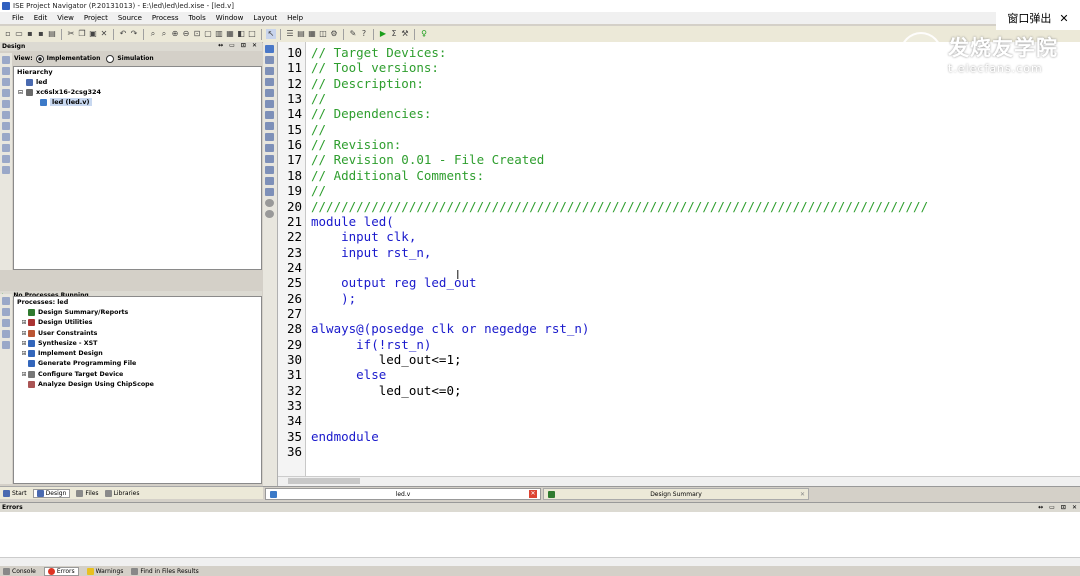 This screenshot has height=576, width=1080. What do you see at coordinates (6, 334) in the screenshot?
I see `process-props-icon` at bounding box center [6, 334].